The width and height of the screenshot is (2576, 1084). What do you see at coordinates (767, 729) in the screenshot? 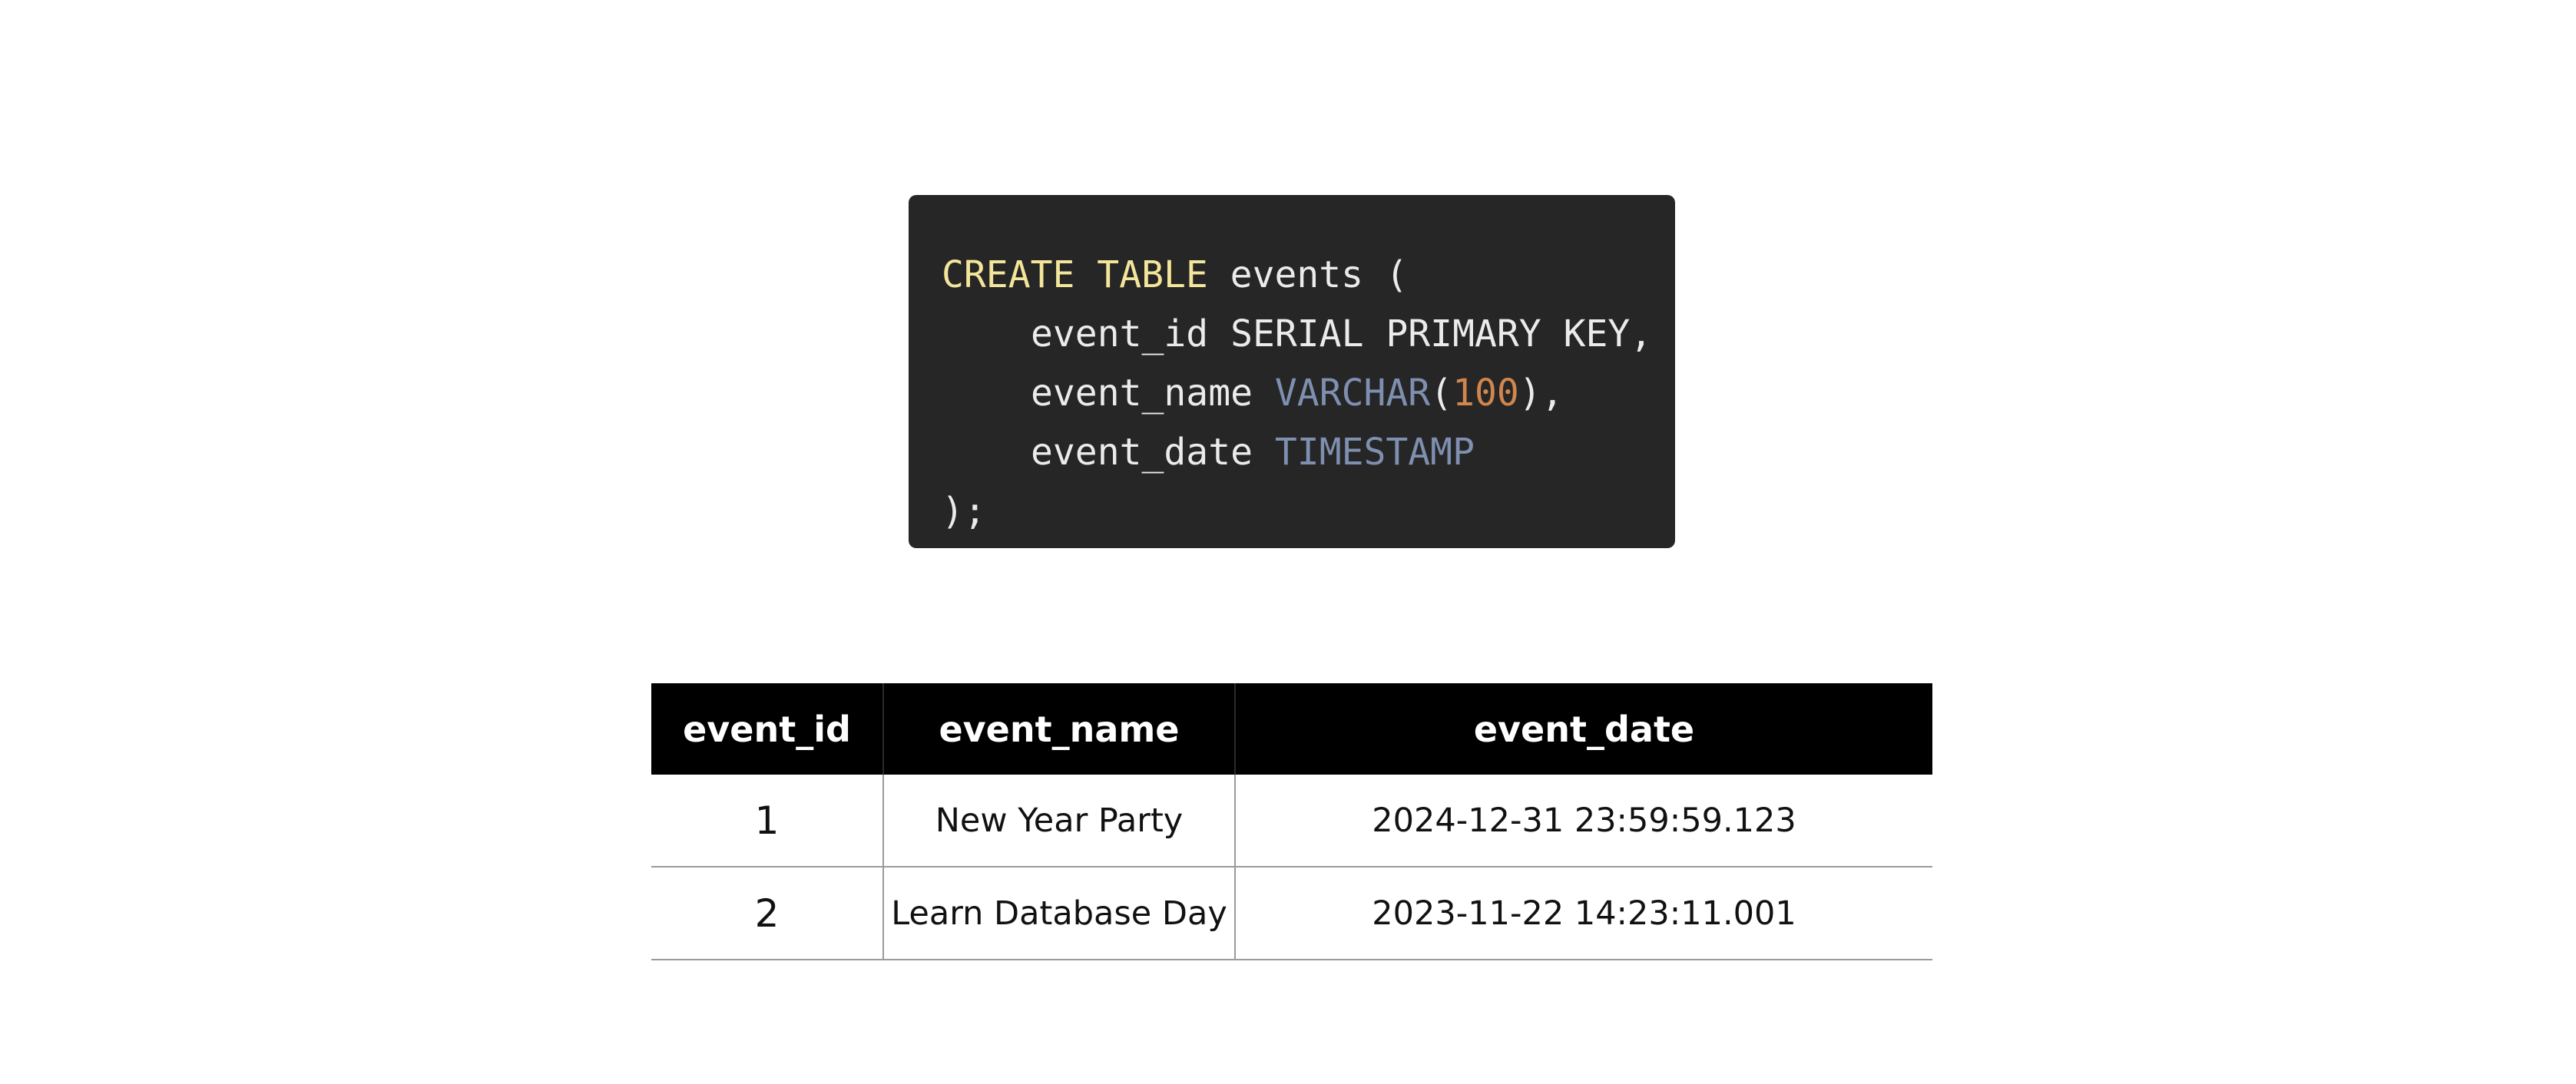
I see `header-event-id: event_id` at bounding box center [767, 729].